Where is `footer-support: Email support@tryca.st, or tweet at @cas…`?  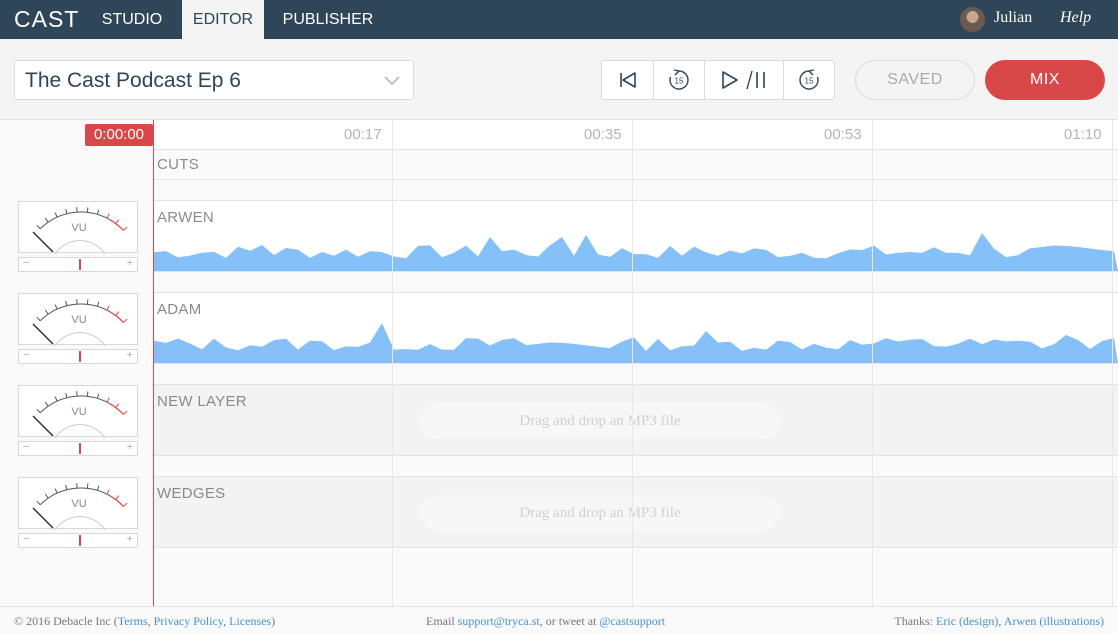 footer-support: Email support@tryca.st, or tweet at @cas… is located at coordinates (545, 621).